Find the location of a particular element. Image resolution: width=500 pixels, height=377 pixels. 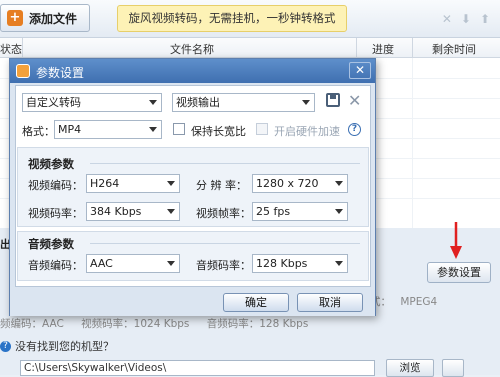

delete-icon: ✕ is located at coordinates (354, 100).